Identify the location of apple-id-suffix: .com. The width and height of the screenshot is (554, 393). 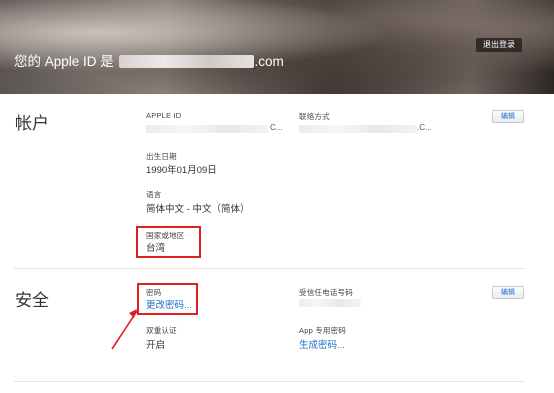
(269, 61).